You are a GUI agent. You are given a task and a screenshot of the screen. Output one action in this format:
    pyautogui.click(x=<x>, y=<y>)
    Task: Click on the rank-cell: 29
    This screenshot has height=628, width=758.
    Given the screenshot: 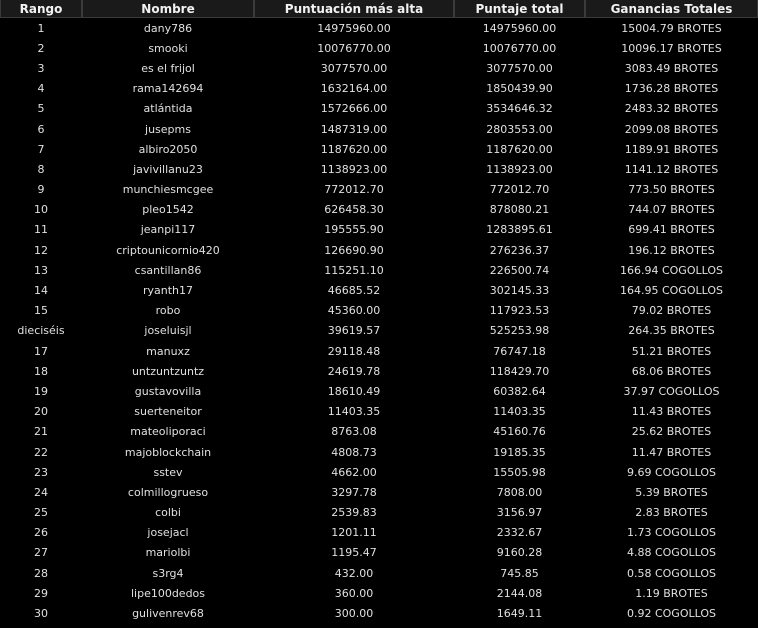 What is the action you would take?
    pyautogui.click(x=41, y=593)
    